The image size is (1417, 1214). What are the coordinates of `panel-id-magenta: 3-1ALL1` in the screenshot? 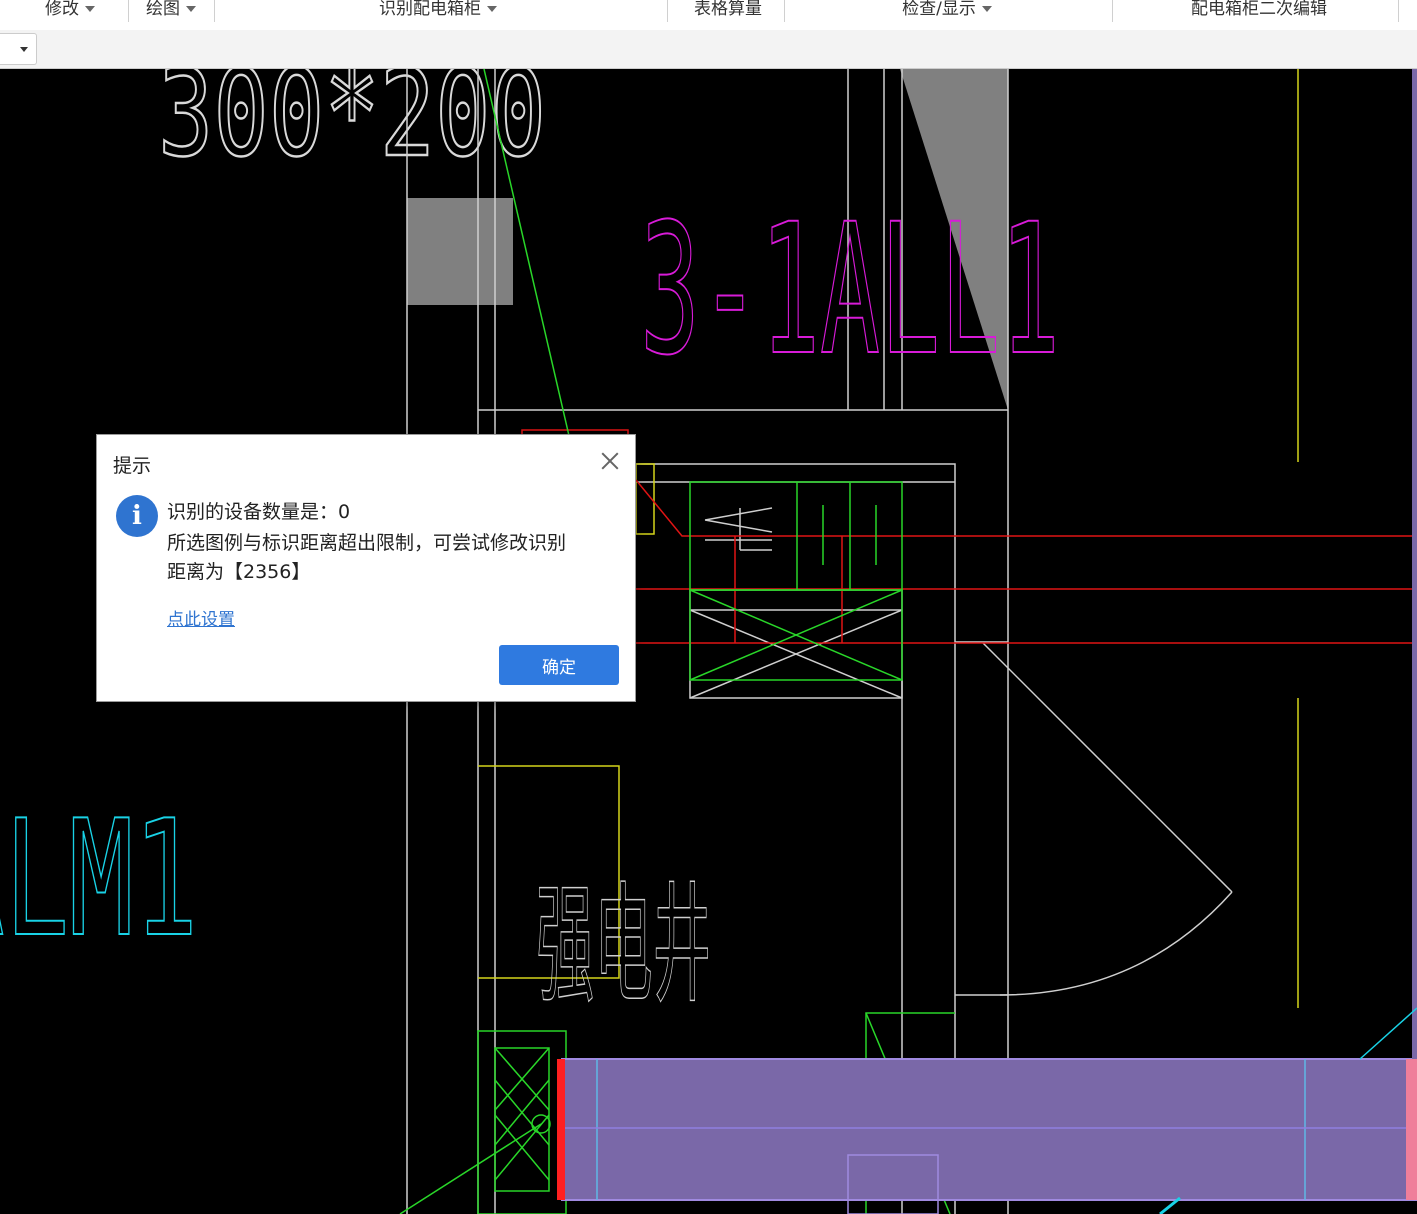 It's located at (850, 290).